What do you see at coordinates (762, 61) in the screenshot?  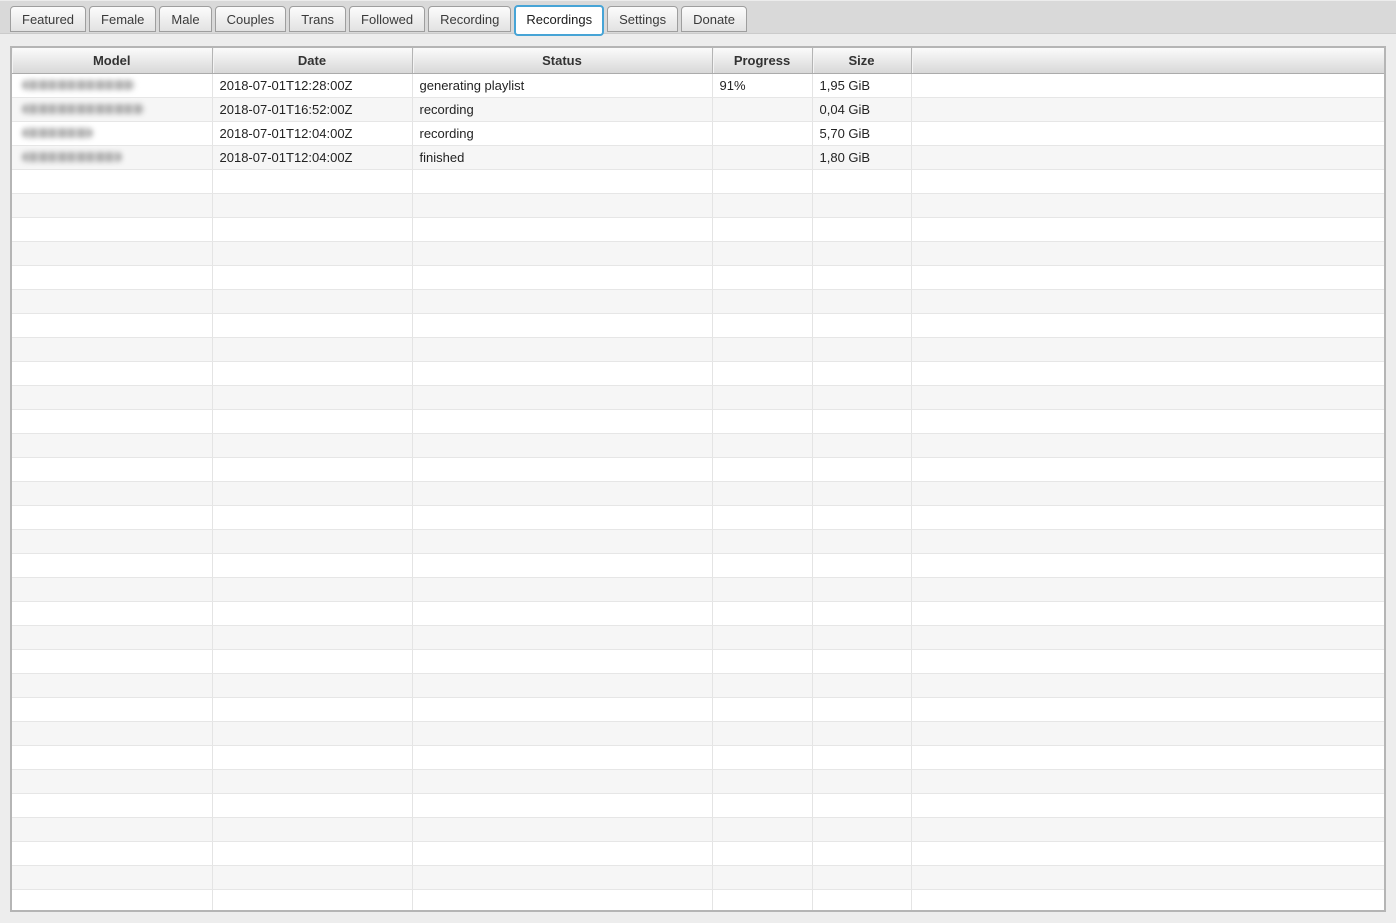 I see `column-header-progress: Progress` at bounding box center [762, 61].